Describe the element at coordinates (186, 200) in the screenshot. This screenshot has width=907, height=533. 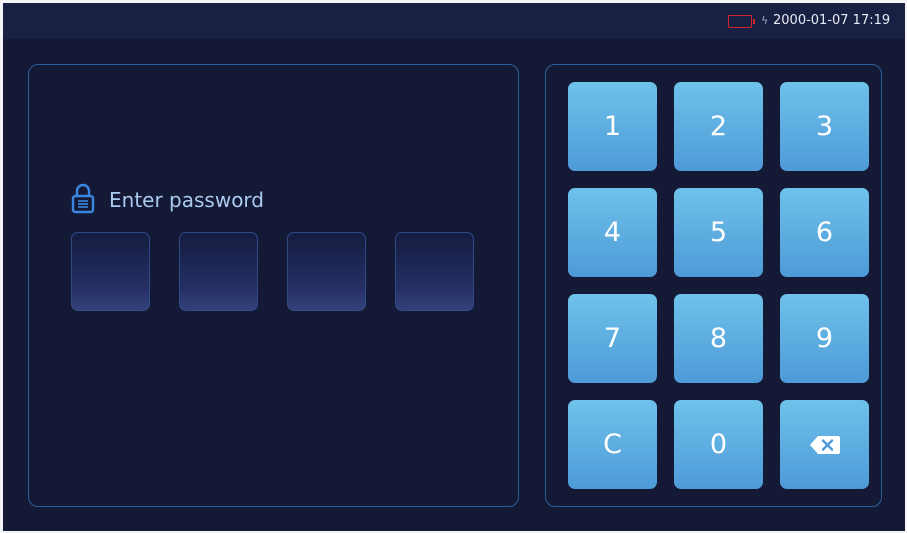
I see `password-prompt: Enter password` at that location.